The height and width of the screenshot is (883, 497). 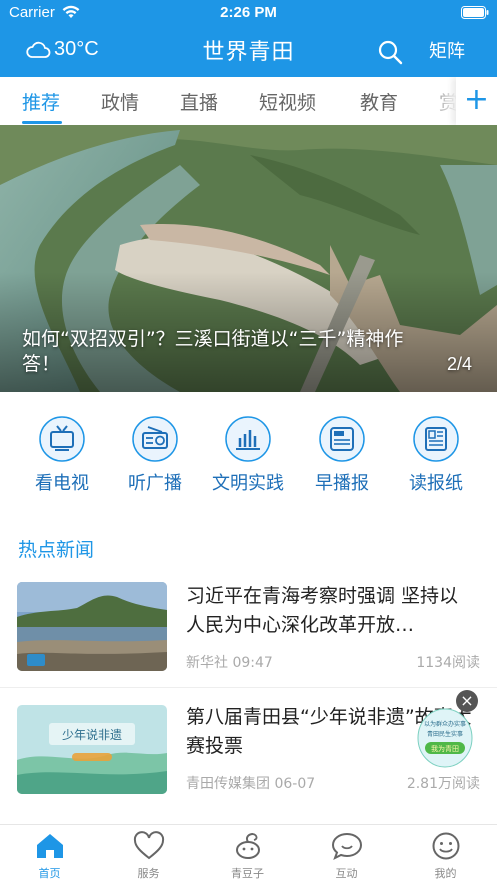 I want to click on matrix-link: 矩阵, so click(x=447, y=50).